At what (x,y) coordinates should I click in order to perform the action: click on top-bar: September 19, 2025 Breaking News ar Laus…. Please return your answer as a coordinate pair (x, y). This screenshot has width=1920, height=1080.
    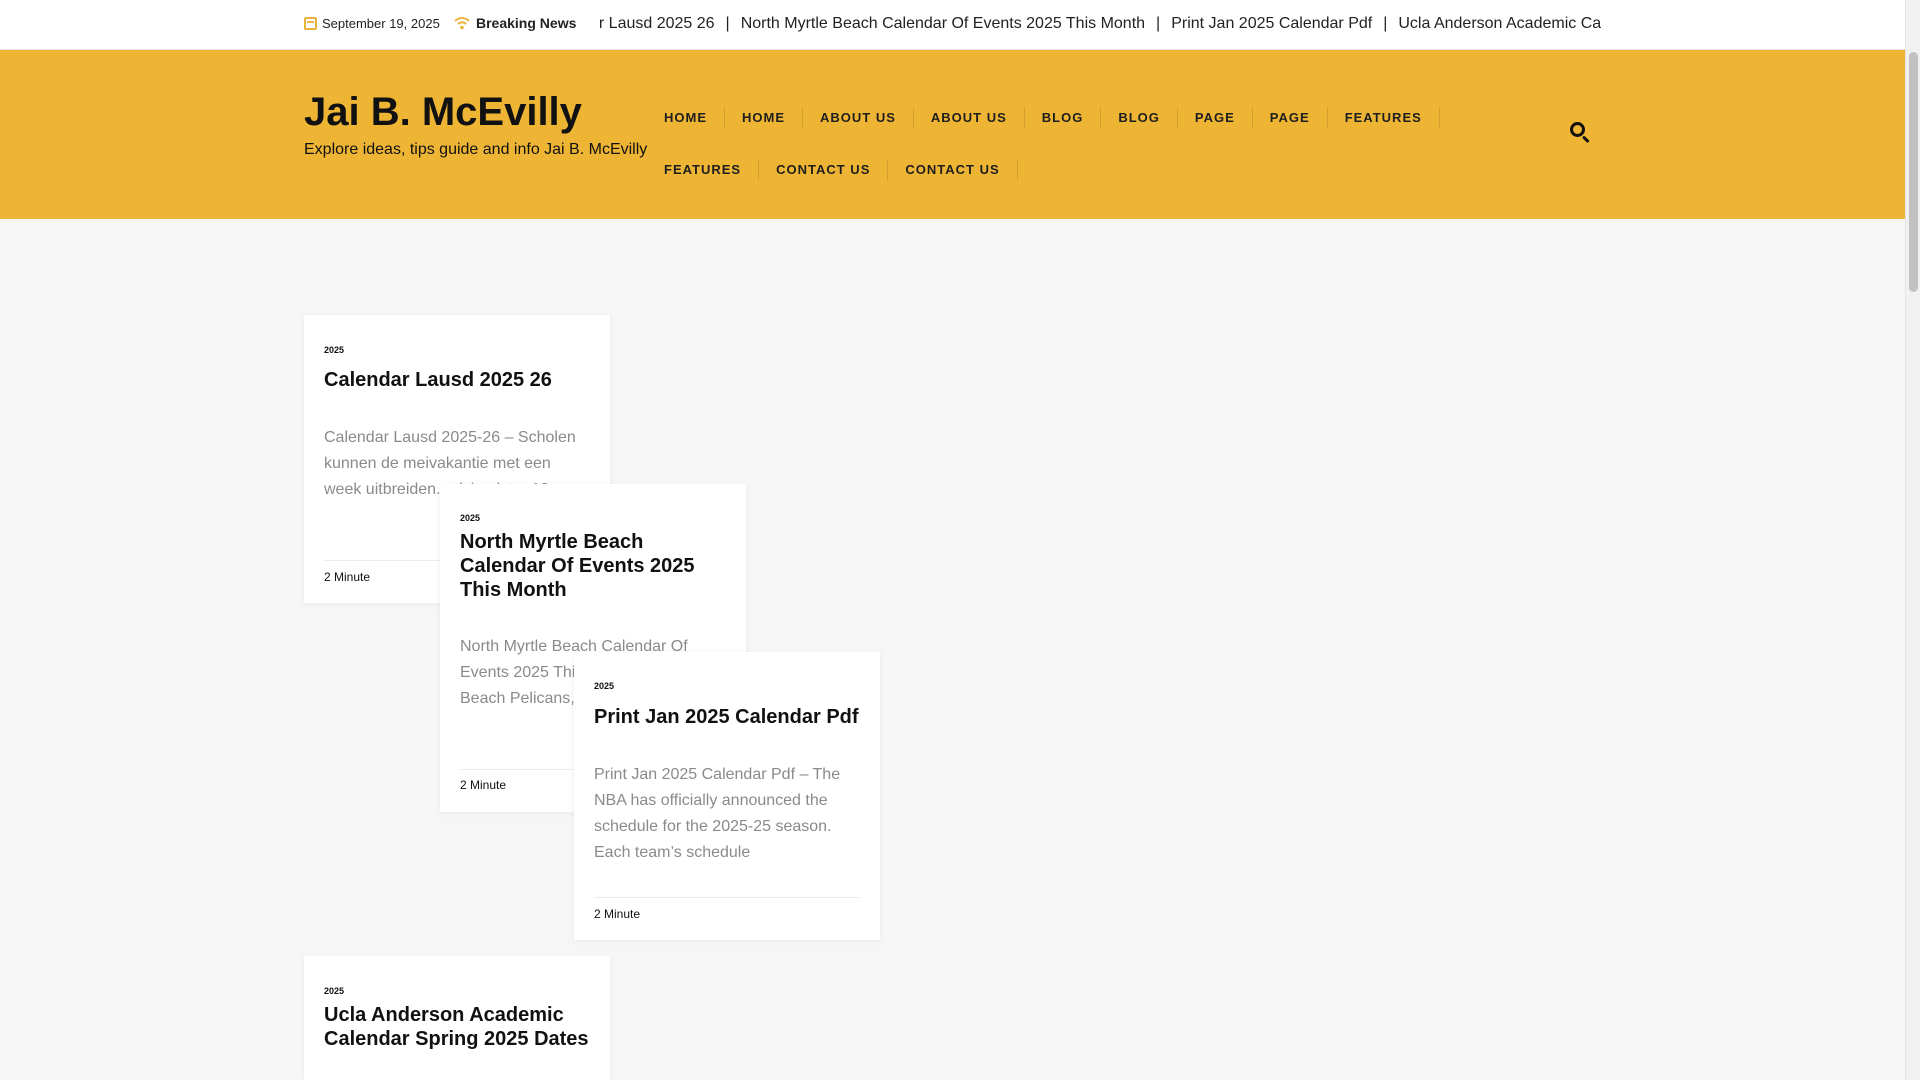
    Looking at the image, I should click on (952, 25).